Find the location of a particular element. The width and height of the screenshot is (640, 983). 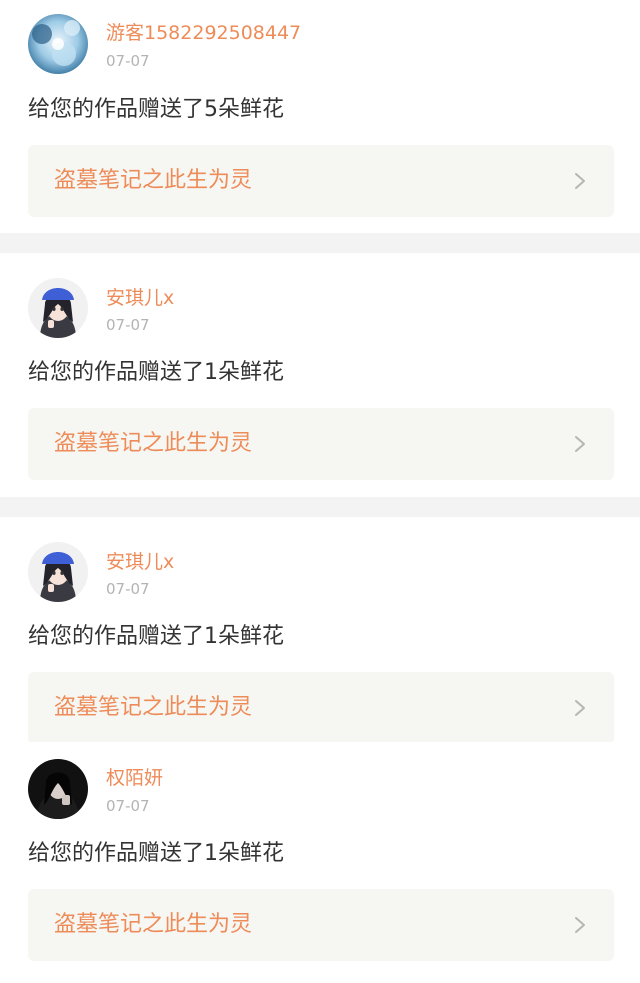

avatar-blue-flower-icon is located at coordinates (58, 44).